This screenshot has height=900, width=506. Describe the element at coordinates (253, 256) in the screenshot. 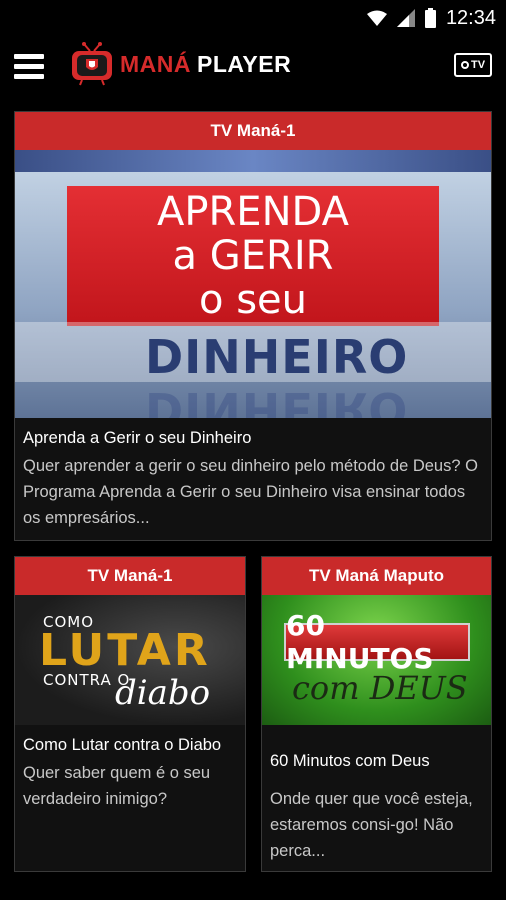

I see `thumbnail-text-line2: a GERIR` at that location.